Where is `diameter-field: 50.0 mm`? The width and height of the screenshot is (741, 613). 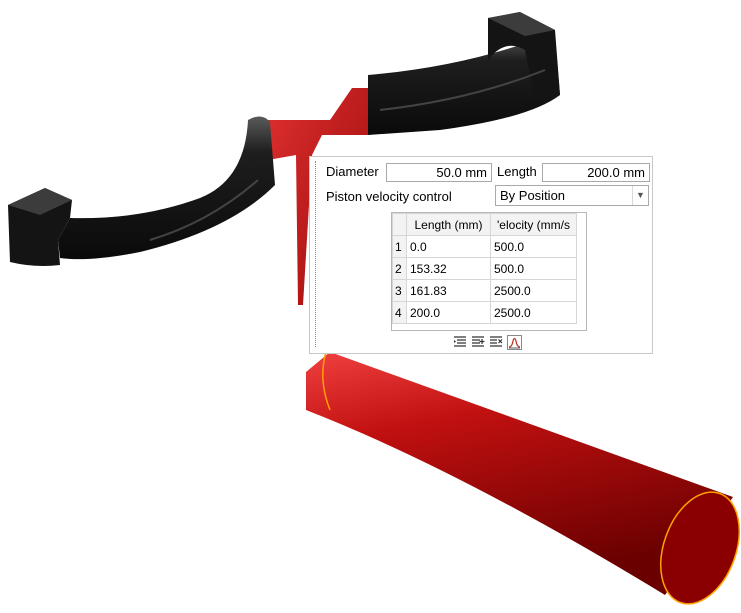
diameter-field: 50.0 mm is located at coordinates (439, 172).